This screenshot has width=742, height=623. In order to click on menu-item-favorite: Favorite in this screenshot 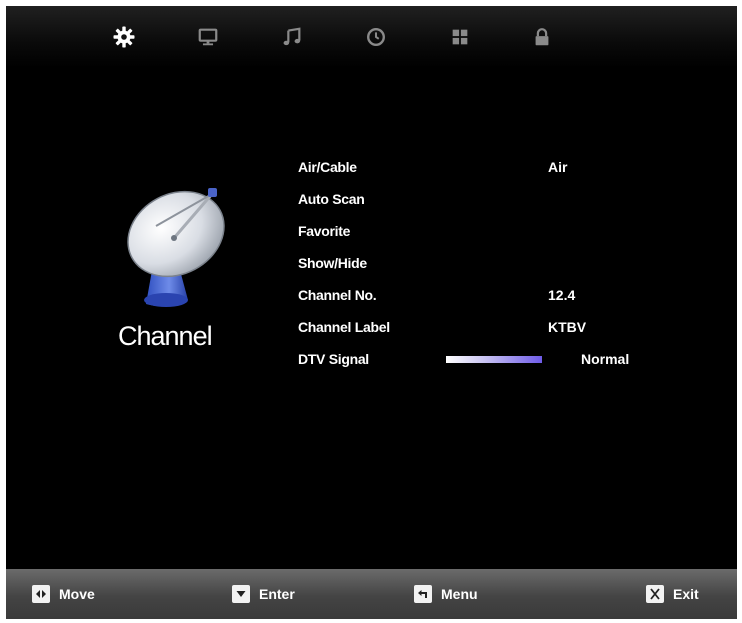, I will do `click(498, 231)`.